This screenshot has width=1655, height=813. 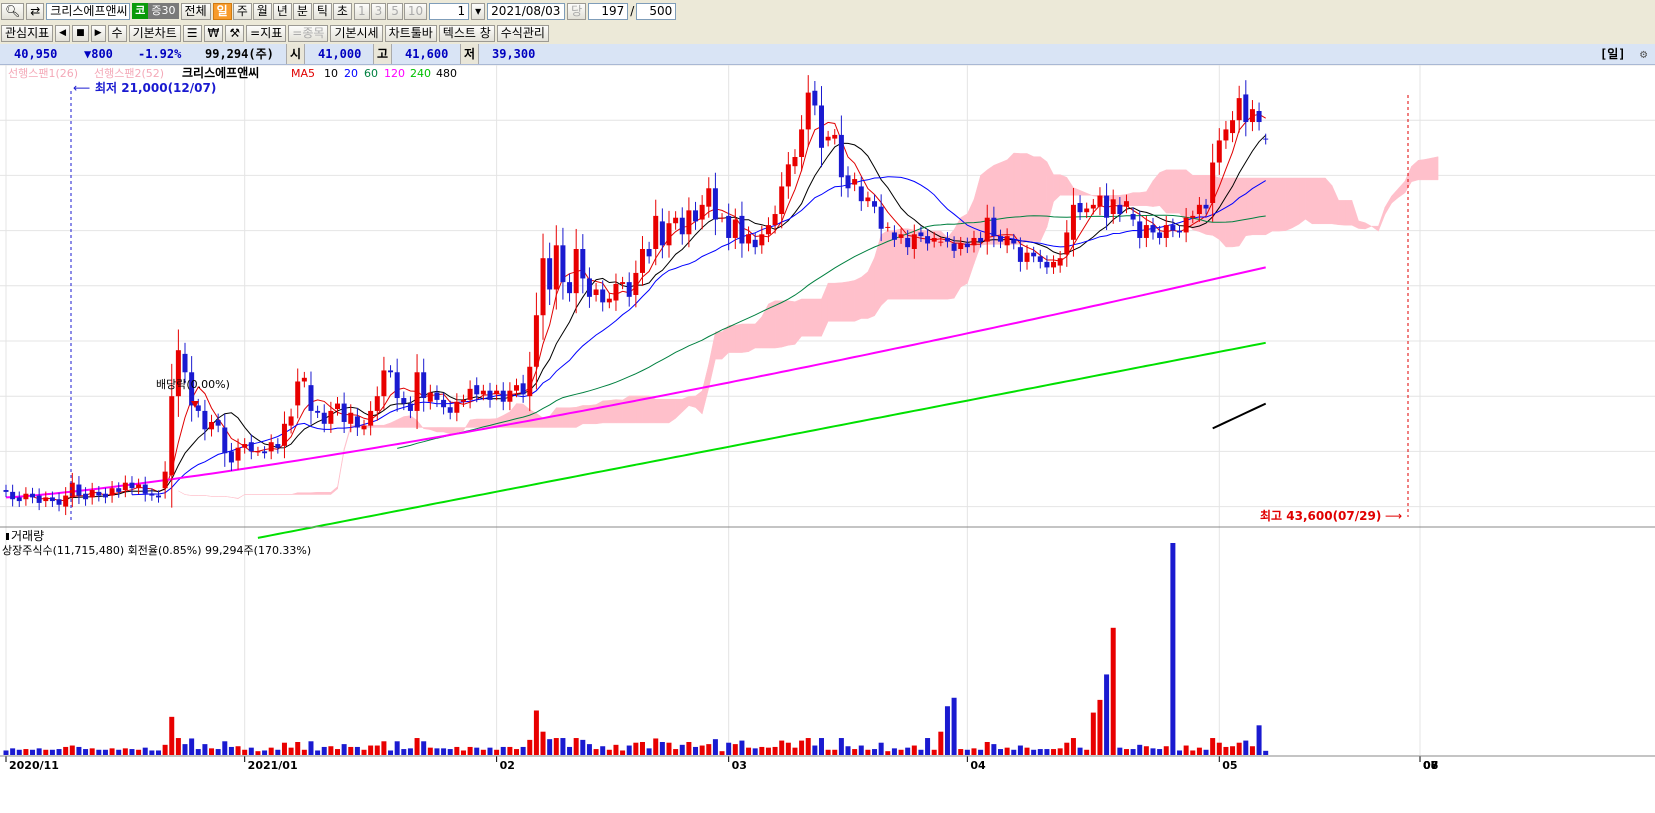 What do you see at coordinates (88, 11) in the screenshot?
I see `stock-name-field: 크리스에프앤씨` at bounding box center [88, 11].